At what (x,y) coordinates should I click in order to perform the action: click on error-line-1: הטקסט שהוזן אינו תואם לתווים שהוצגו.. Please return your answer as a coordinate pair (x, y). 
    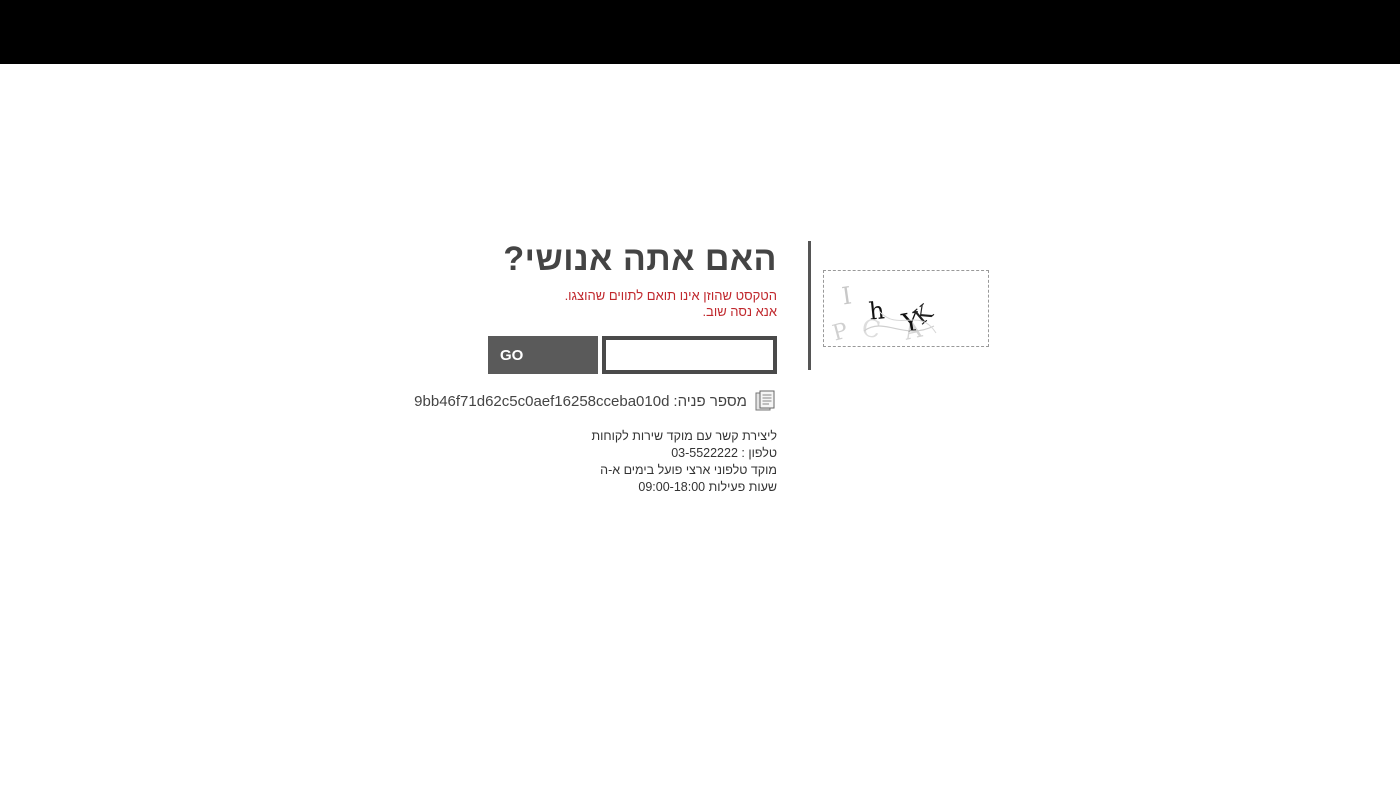
    Looking at the image, I should click on (670, 295).